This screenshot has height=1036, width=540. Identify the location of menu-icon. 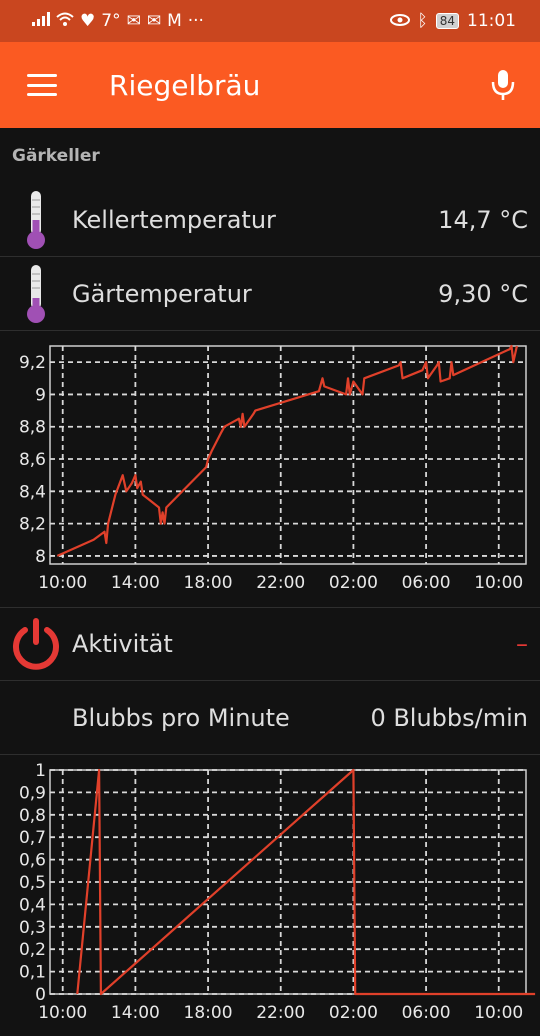
(42, 85).